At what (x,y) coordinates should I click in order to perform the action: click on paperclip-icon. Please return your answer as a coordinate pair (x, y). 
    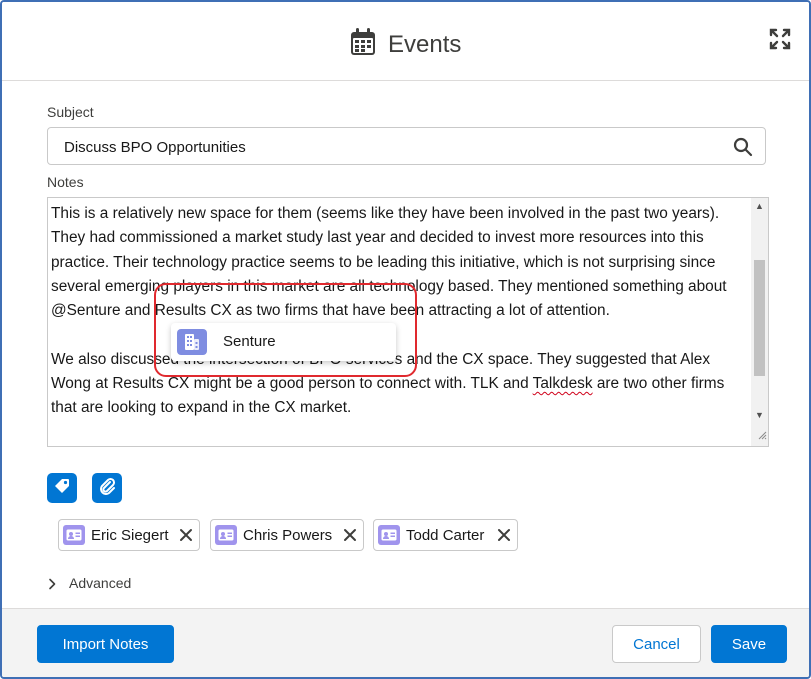
    Looking at the image, I should click on (107, 488).